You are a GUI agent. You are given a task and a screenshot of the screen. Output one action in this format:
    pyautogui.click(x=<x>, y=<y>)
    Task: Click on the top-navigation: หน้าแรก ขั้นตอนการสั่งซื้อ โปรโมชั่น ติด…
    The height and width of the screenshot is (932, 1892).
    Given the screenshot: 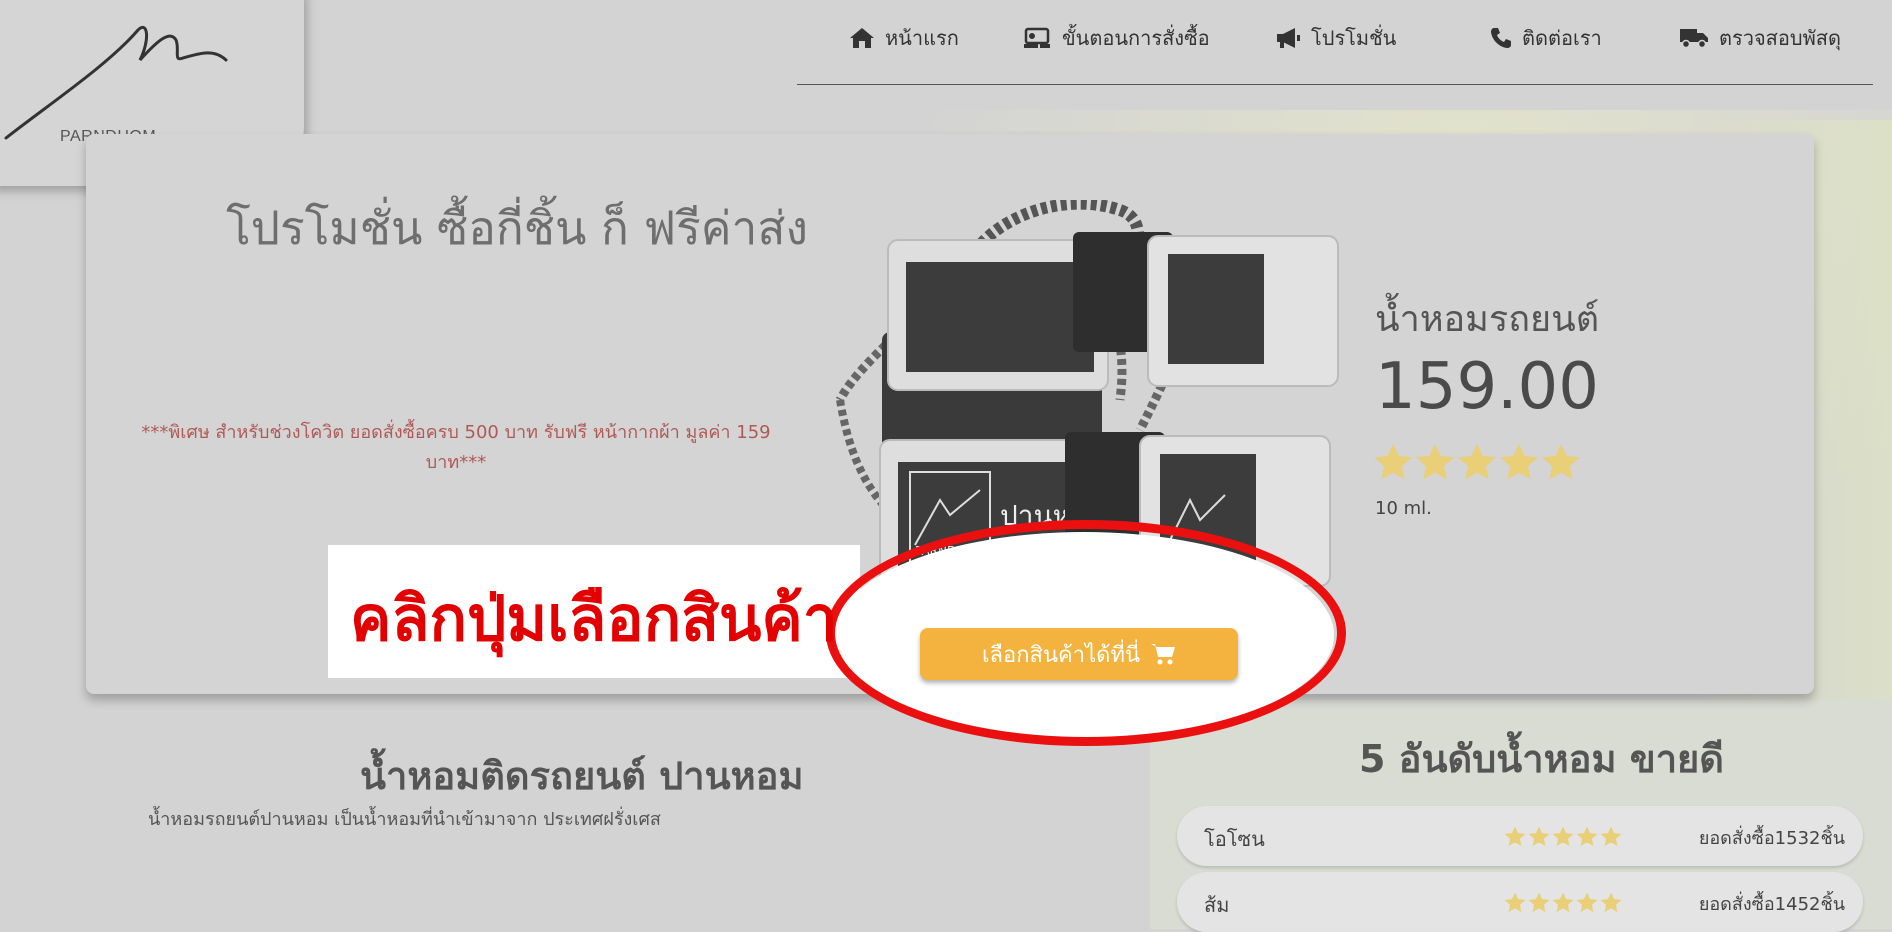 What is the action you would take?
    pyautogui.click(x=1335, y=42)
    